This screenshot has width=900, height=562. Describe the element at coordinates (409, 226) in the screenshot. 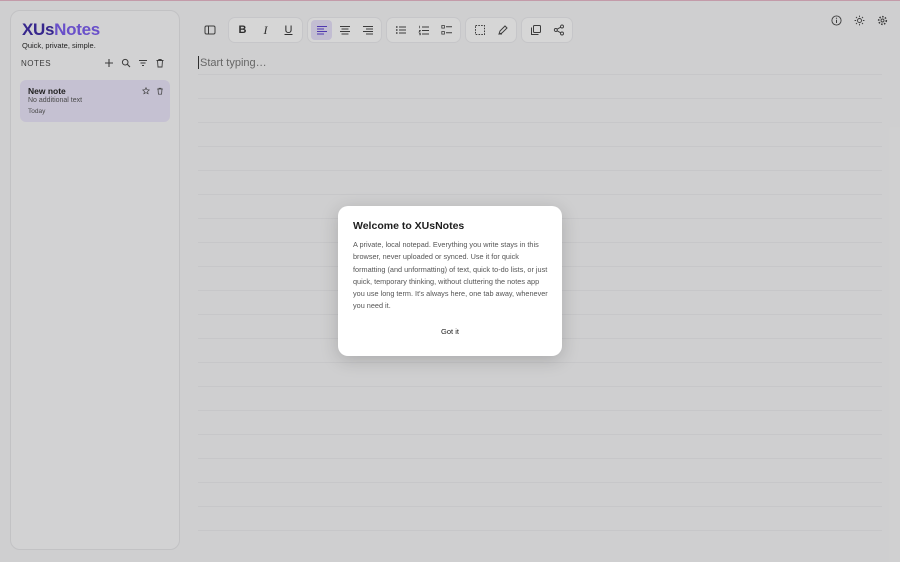

I see `dialog-title: Welcome to XUsNotes` at that location.